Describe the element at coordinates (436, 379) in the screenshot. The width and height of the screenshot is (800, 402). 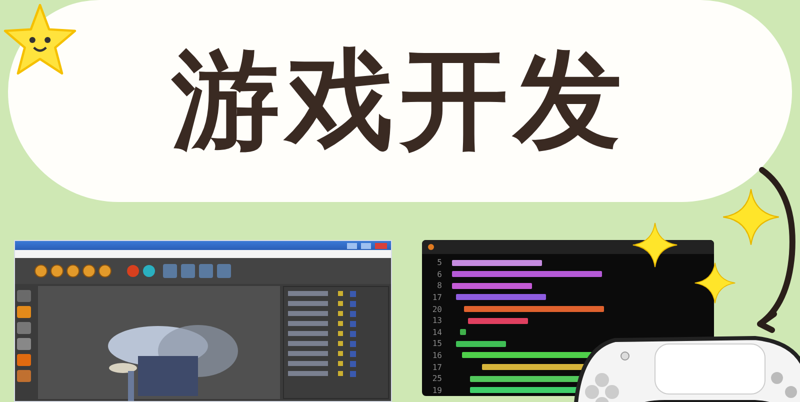
I see `line-number: 25` at that location.